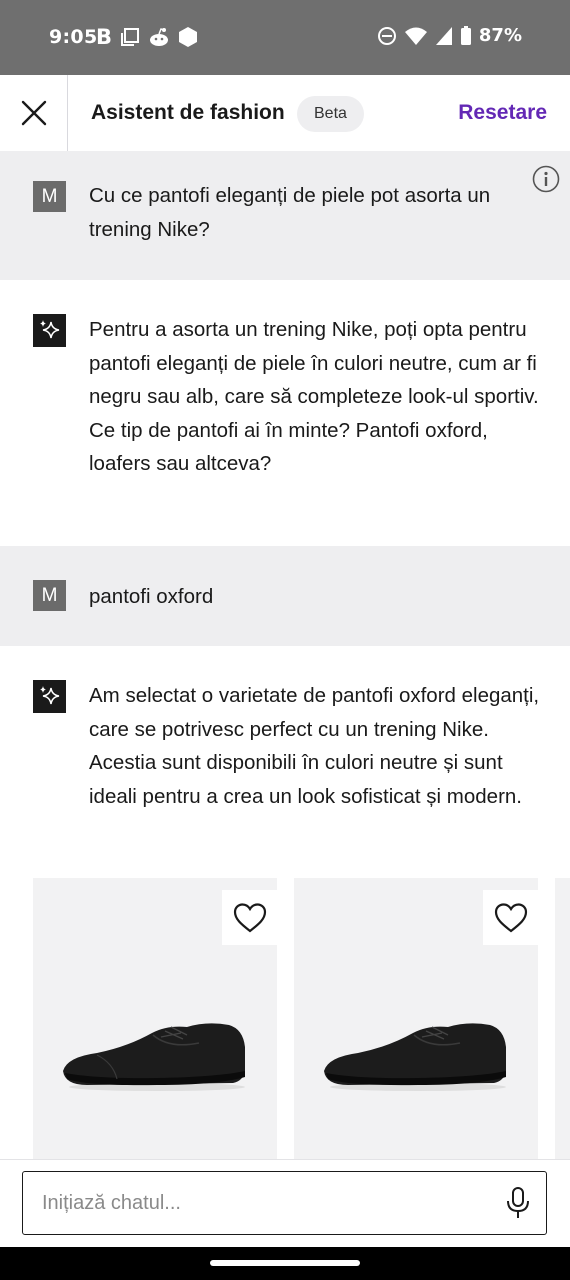 This screenshot has width=570, height=1280. What do you see at coordinates (546, 179) in the screenshot?
I see `info-icon` at bounding box center [546, 179].